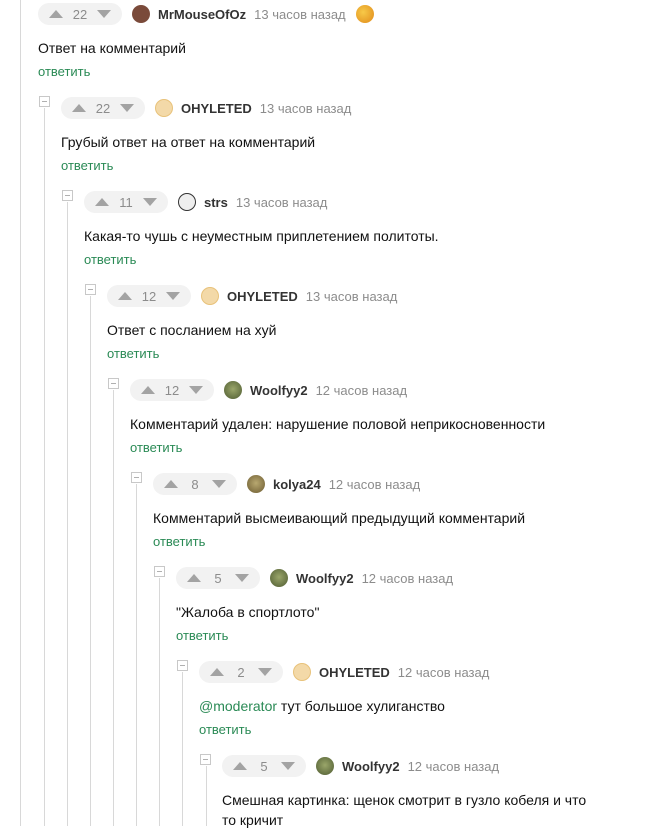 Image resolution: width=650 pixels, height=830 pixels. I want to click on comment-text: Ответ с посланием на хуй, so click(192, 330).